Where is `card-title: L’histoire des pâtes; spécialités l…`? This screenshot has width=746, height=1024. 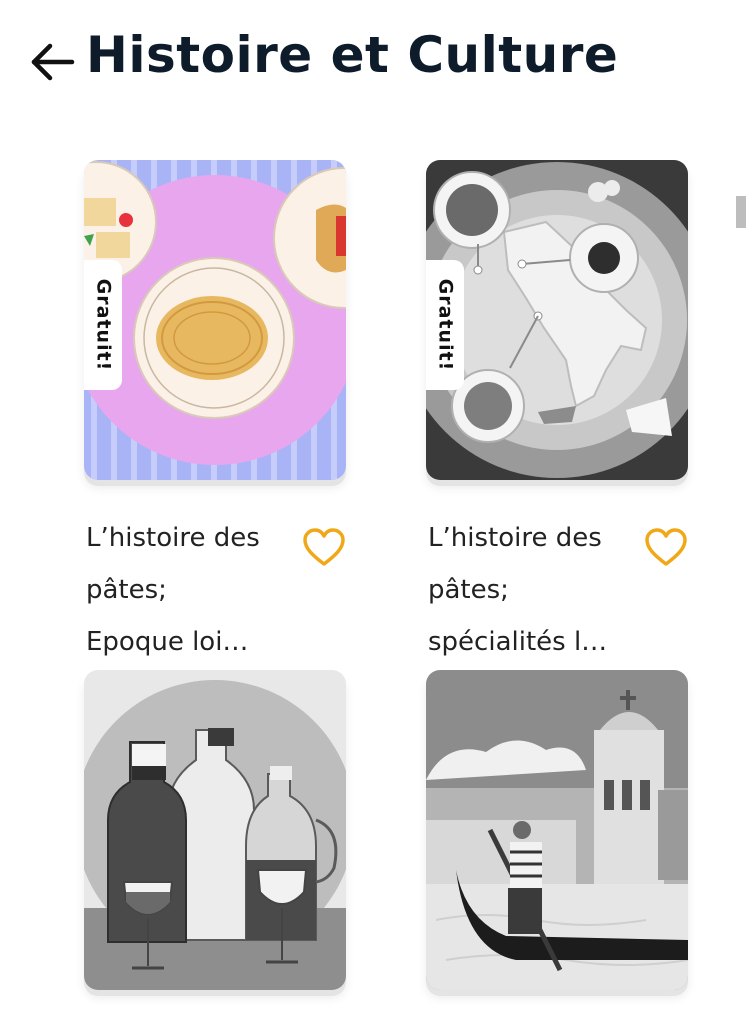
card-title: L’histoire des pâtes; spécialités l… is located at coordinates (528, 590).